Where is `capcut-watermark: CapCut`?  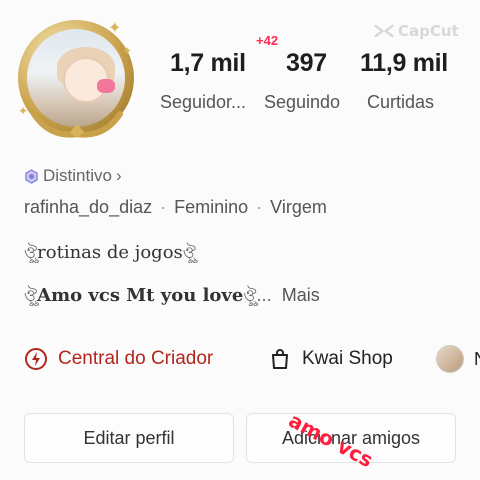
capcut-watermark: CapCut is located at coordinates (416, 31).